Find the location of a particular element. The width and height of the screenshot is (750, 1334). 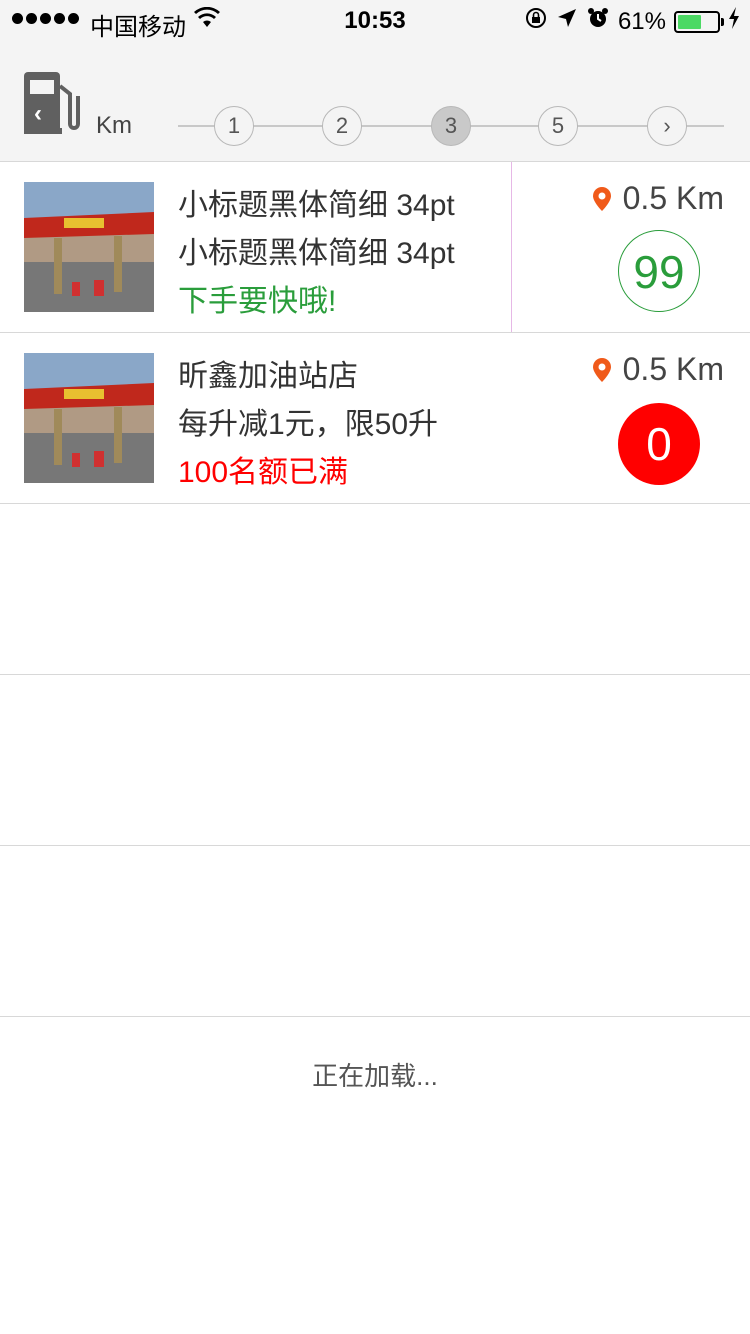

status-right-icons: 61% is located at coordinates (632, 21).